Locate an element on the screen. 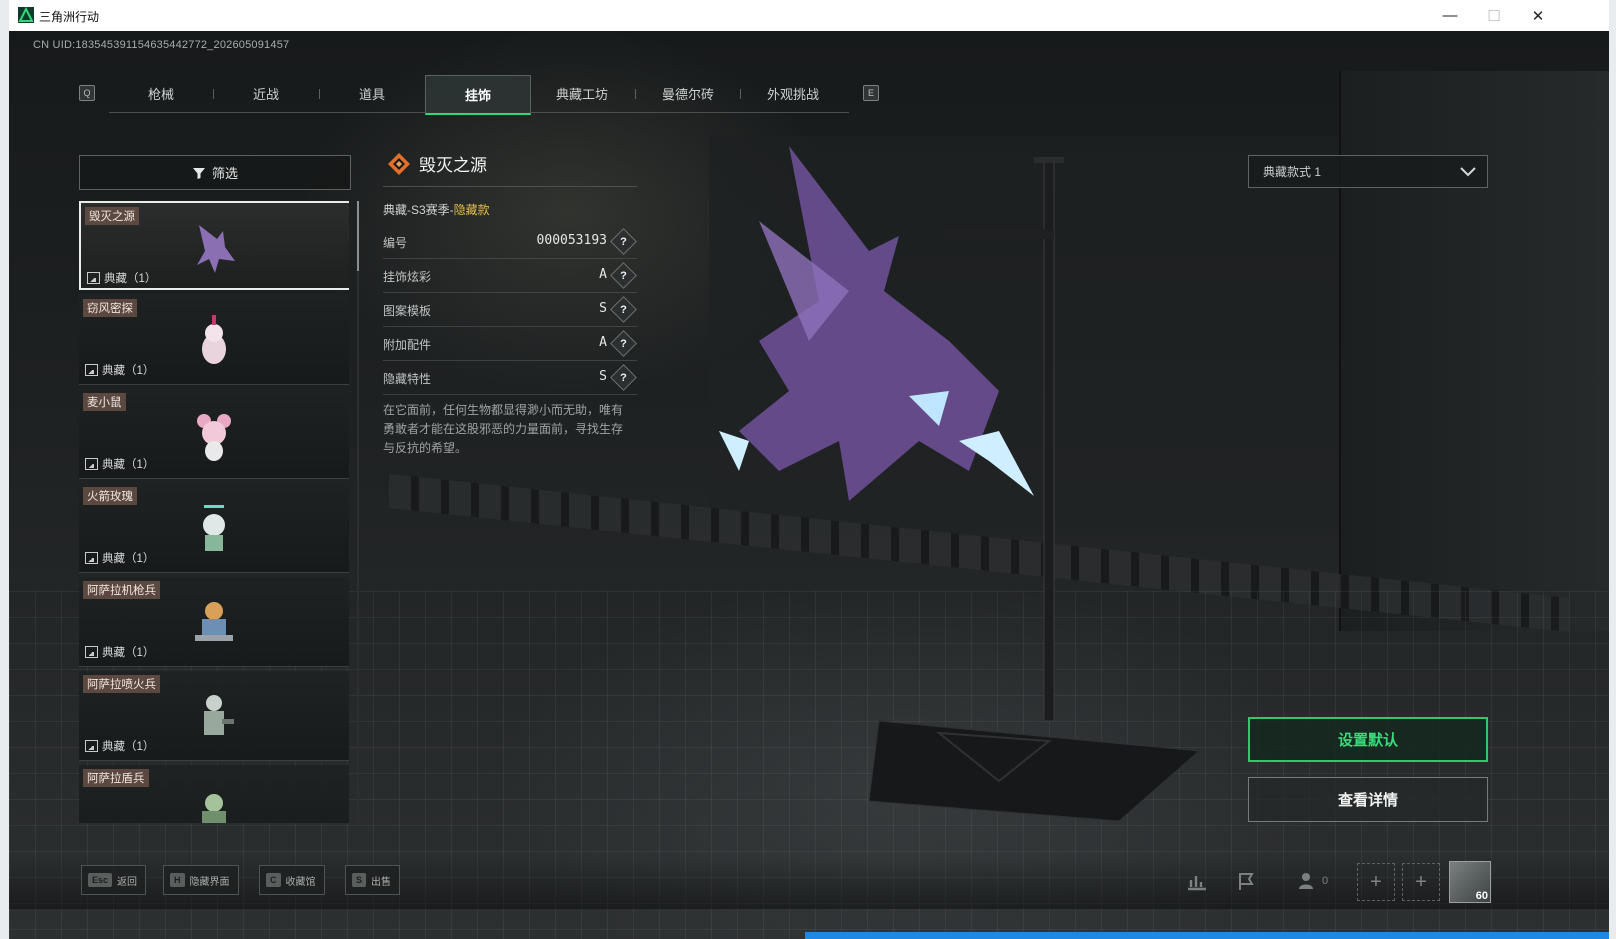 The width and height of the screenshot is (1616, 939). item-name: 毁灭之源 is located at coordinates (112, 216).